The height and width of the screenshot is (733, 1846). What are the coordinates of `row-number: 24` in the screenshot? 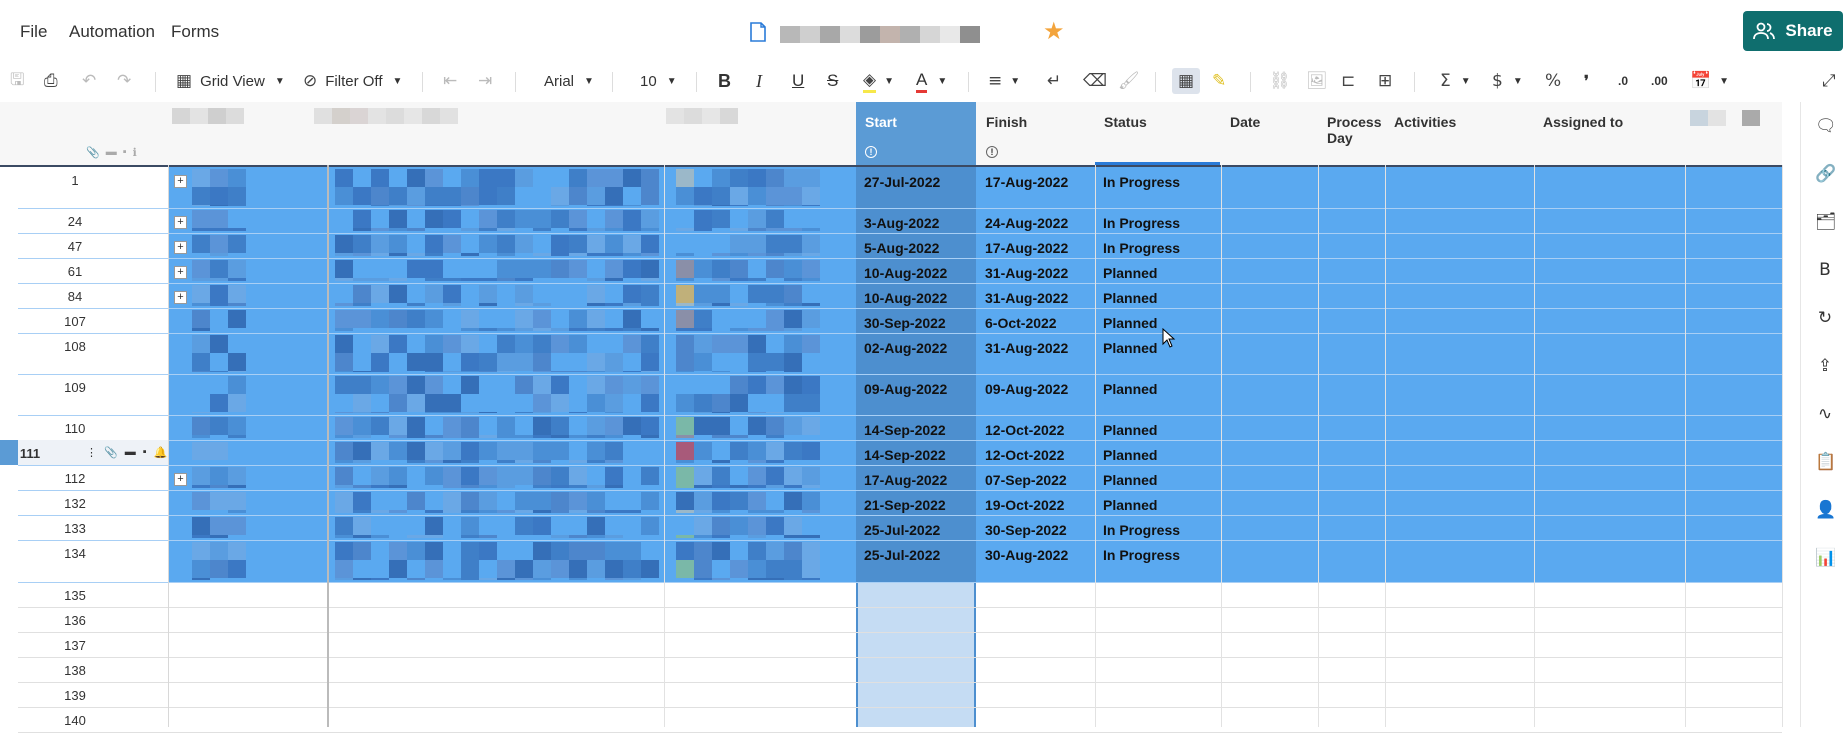 It's located at (75, 220).